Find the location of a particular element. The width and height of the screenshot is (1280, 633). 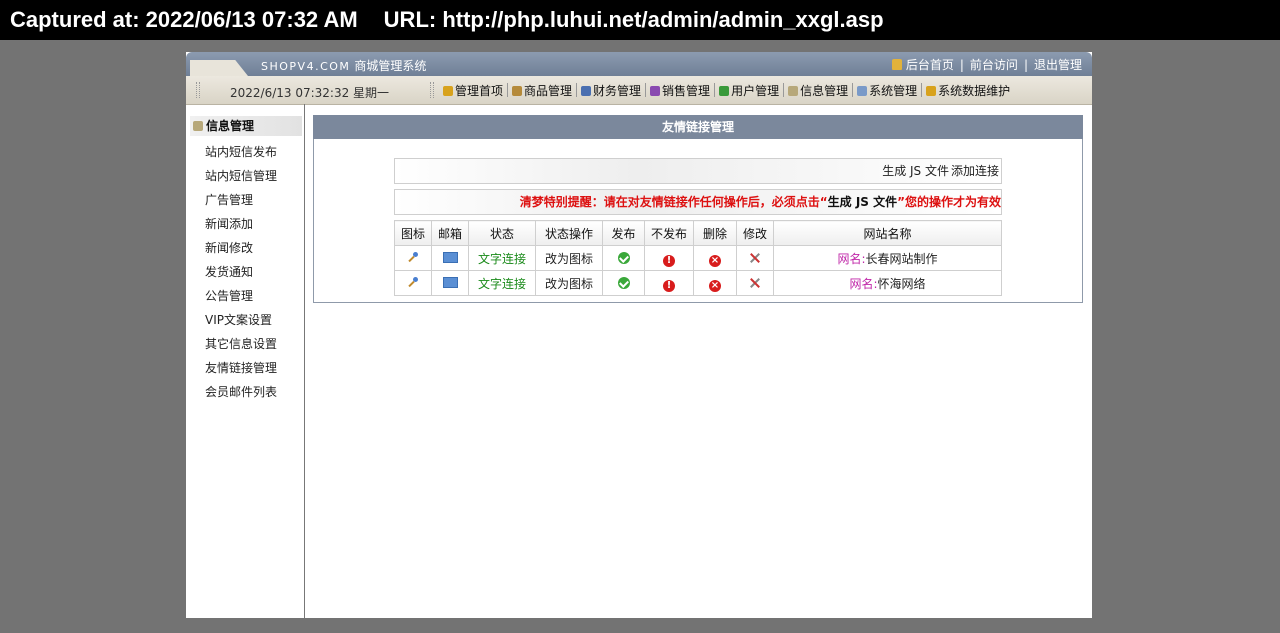

sidebar-item-member-emails: 会员邮件列表 is located at coordinates (254, 392).